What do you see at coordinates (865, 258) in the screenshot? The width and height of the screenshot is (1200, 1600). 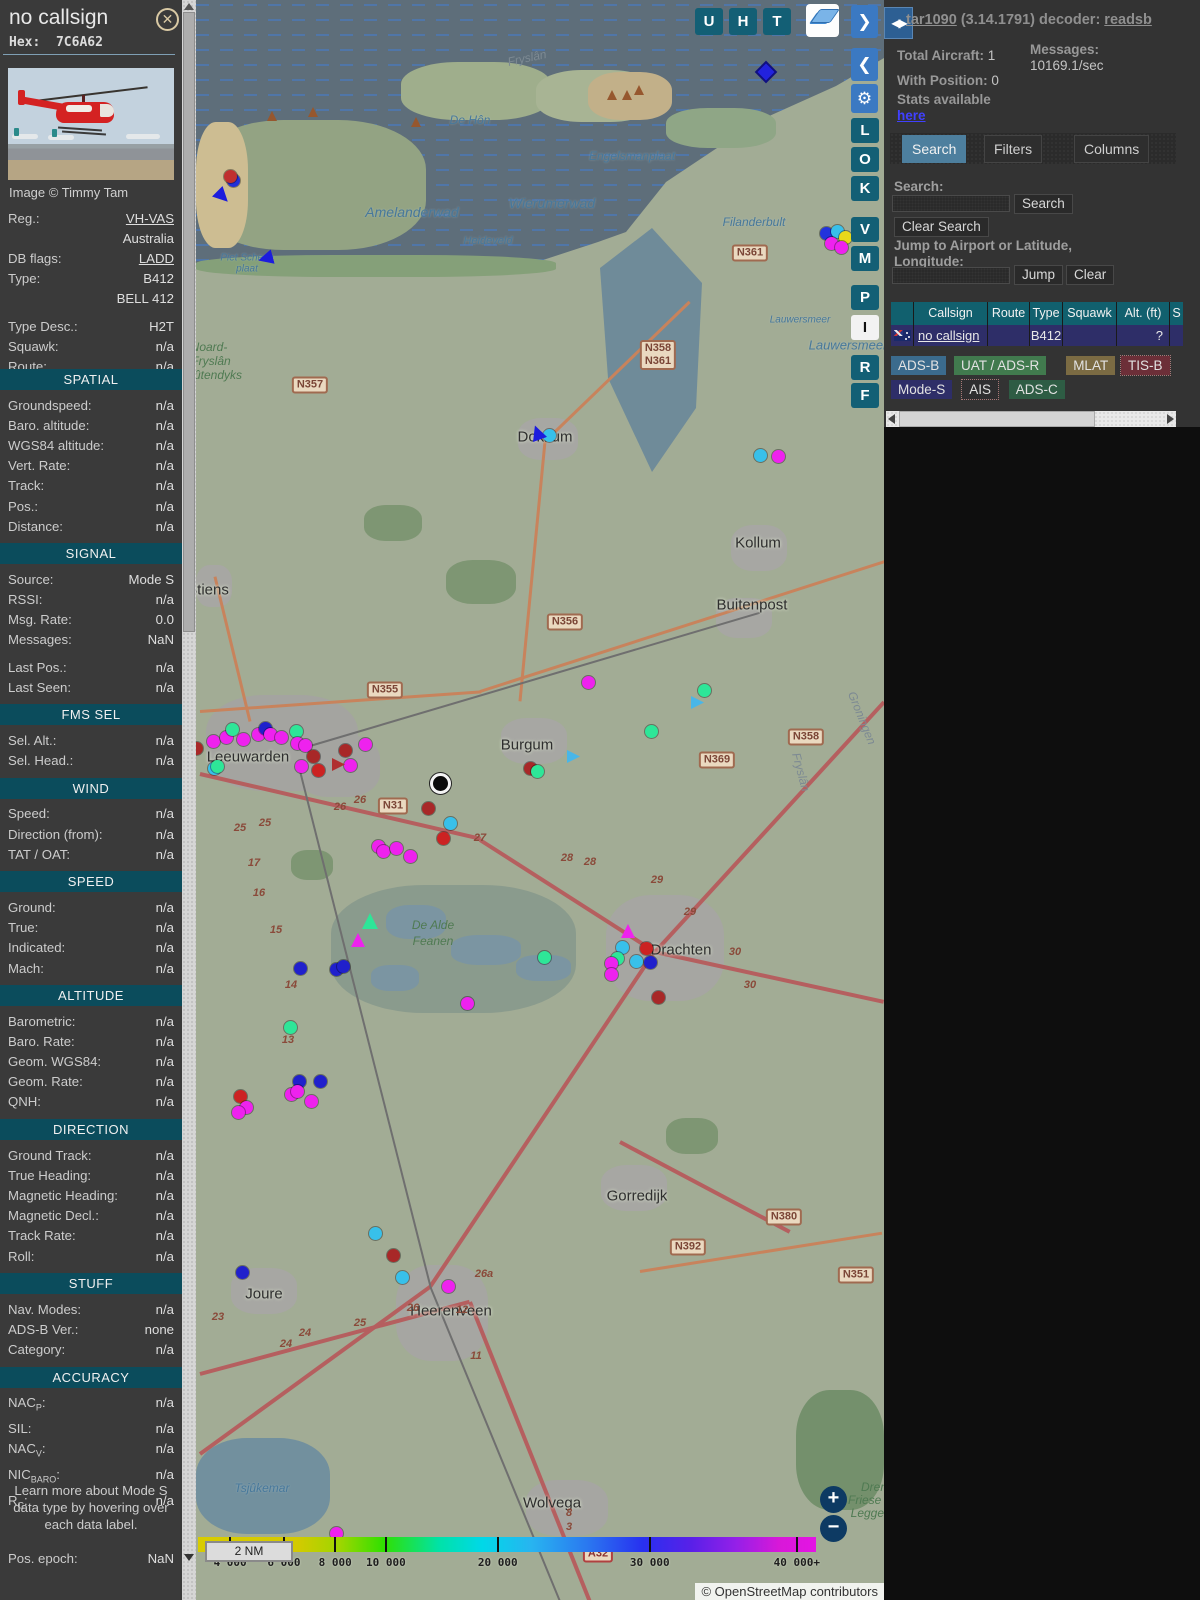 I see `map-toggle-m: M` at bounding box center [865, 258].